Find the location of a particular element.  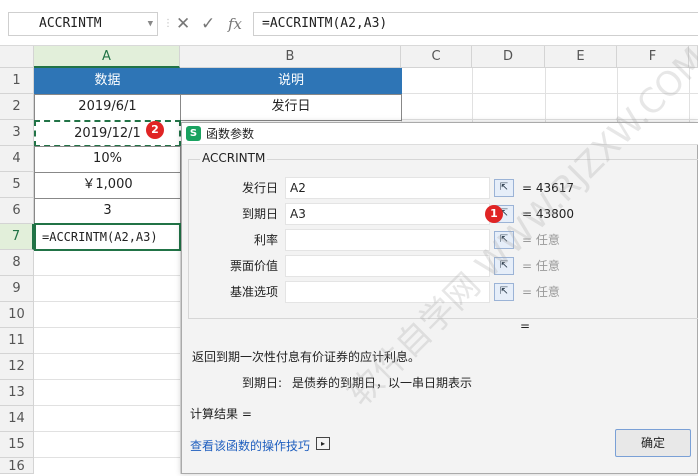

name-box-value: ACCRINTM is located at coordinates (70, 23).